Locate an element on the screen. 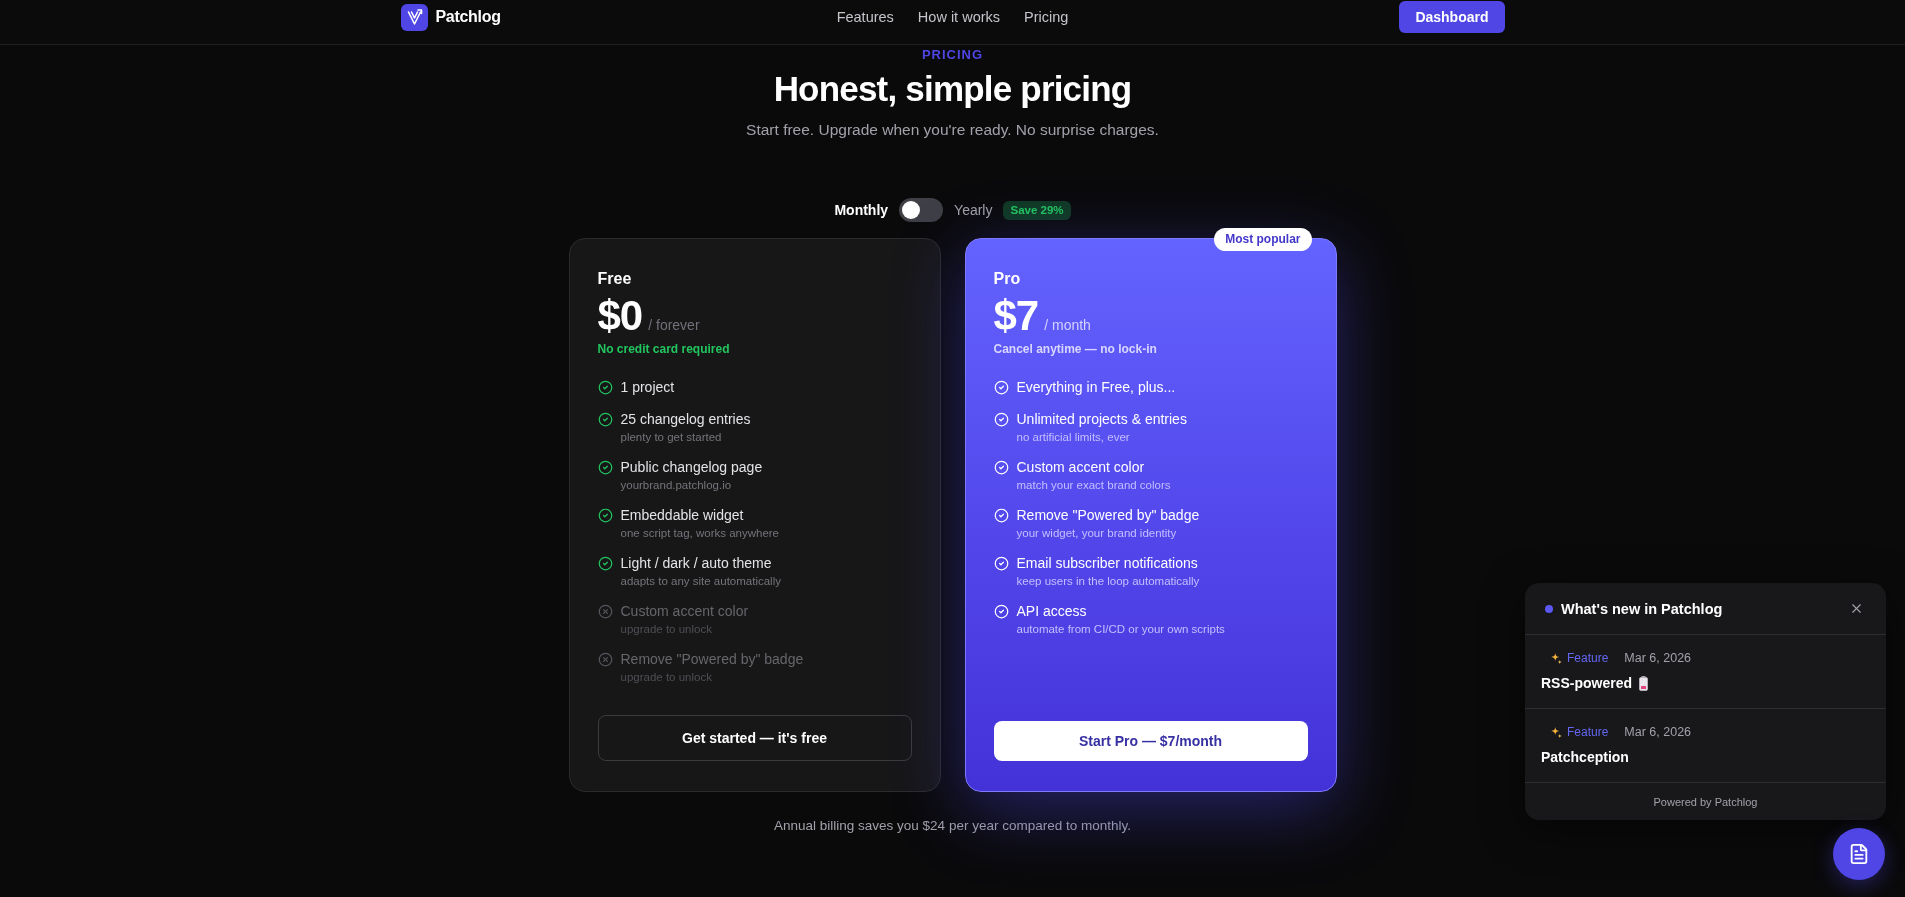 The height and width of the screenshot is (897, 1905). feature-text: API access is located at coordinates (1052, 611).